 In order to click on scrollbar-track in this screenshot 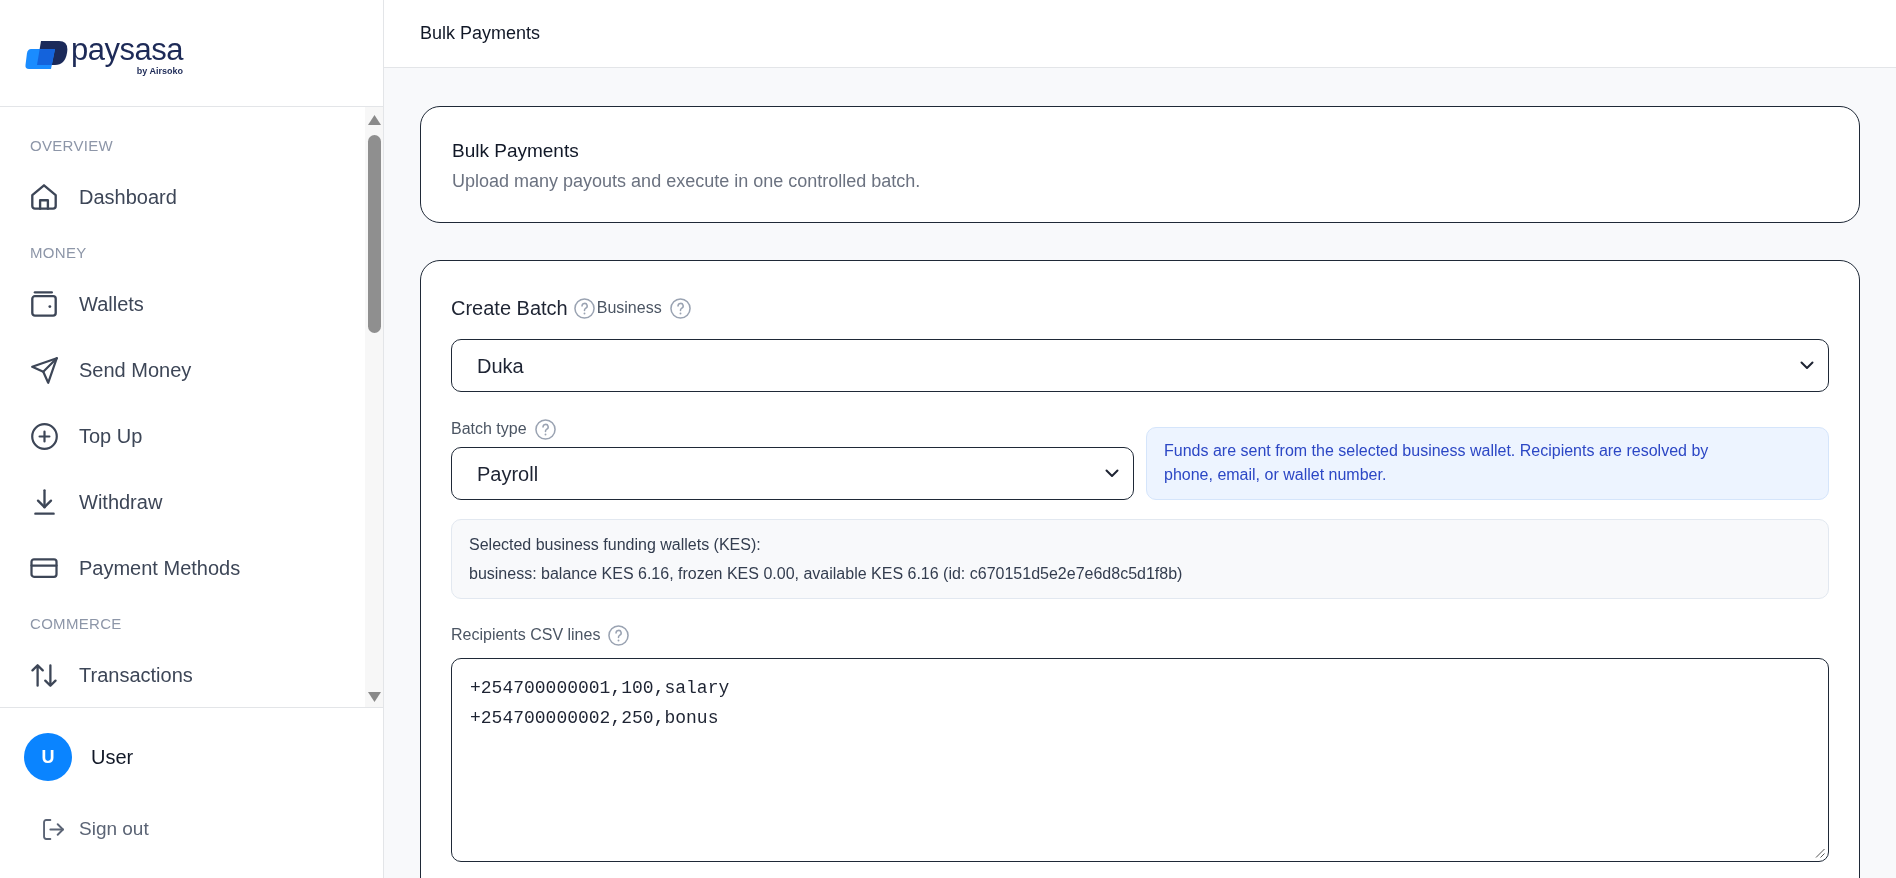, I will do `click(374, 407)`.